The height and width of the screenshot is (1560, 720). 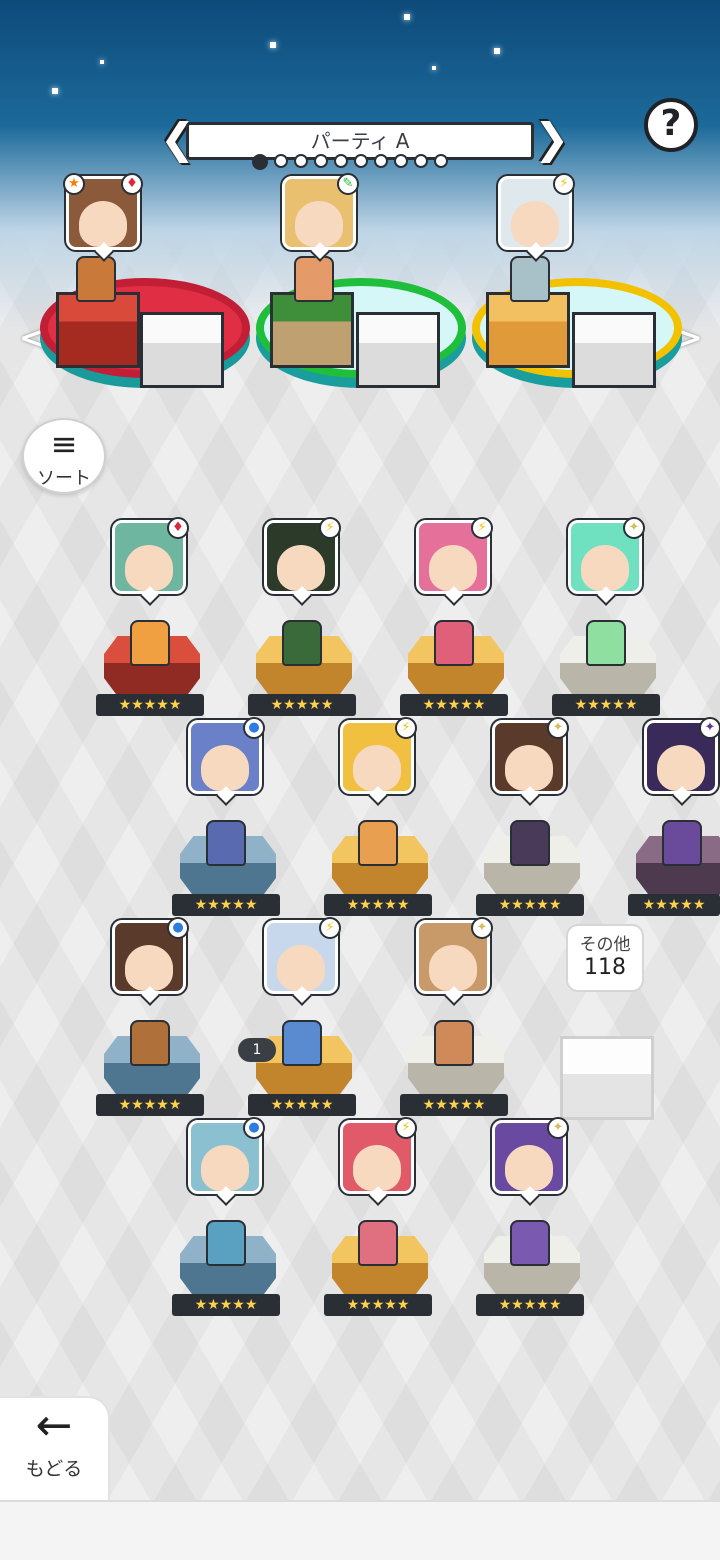 I want to click on other-units-cube, so click(x=607, y=1078).